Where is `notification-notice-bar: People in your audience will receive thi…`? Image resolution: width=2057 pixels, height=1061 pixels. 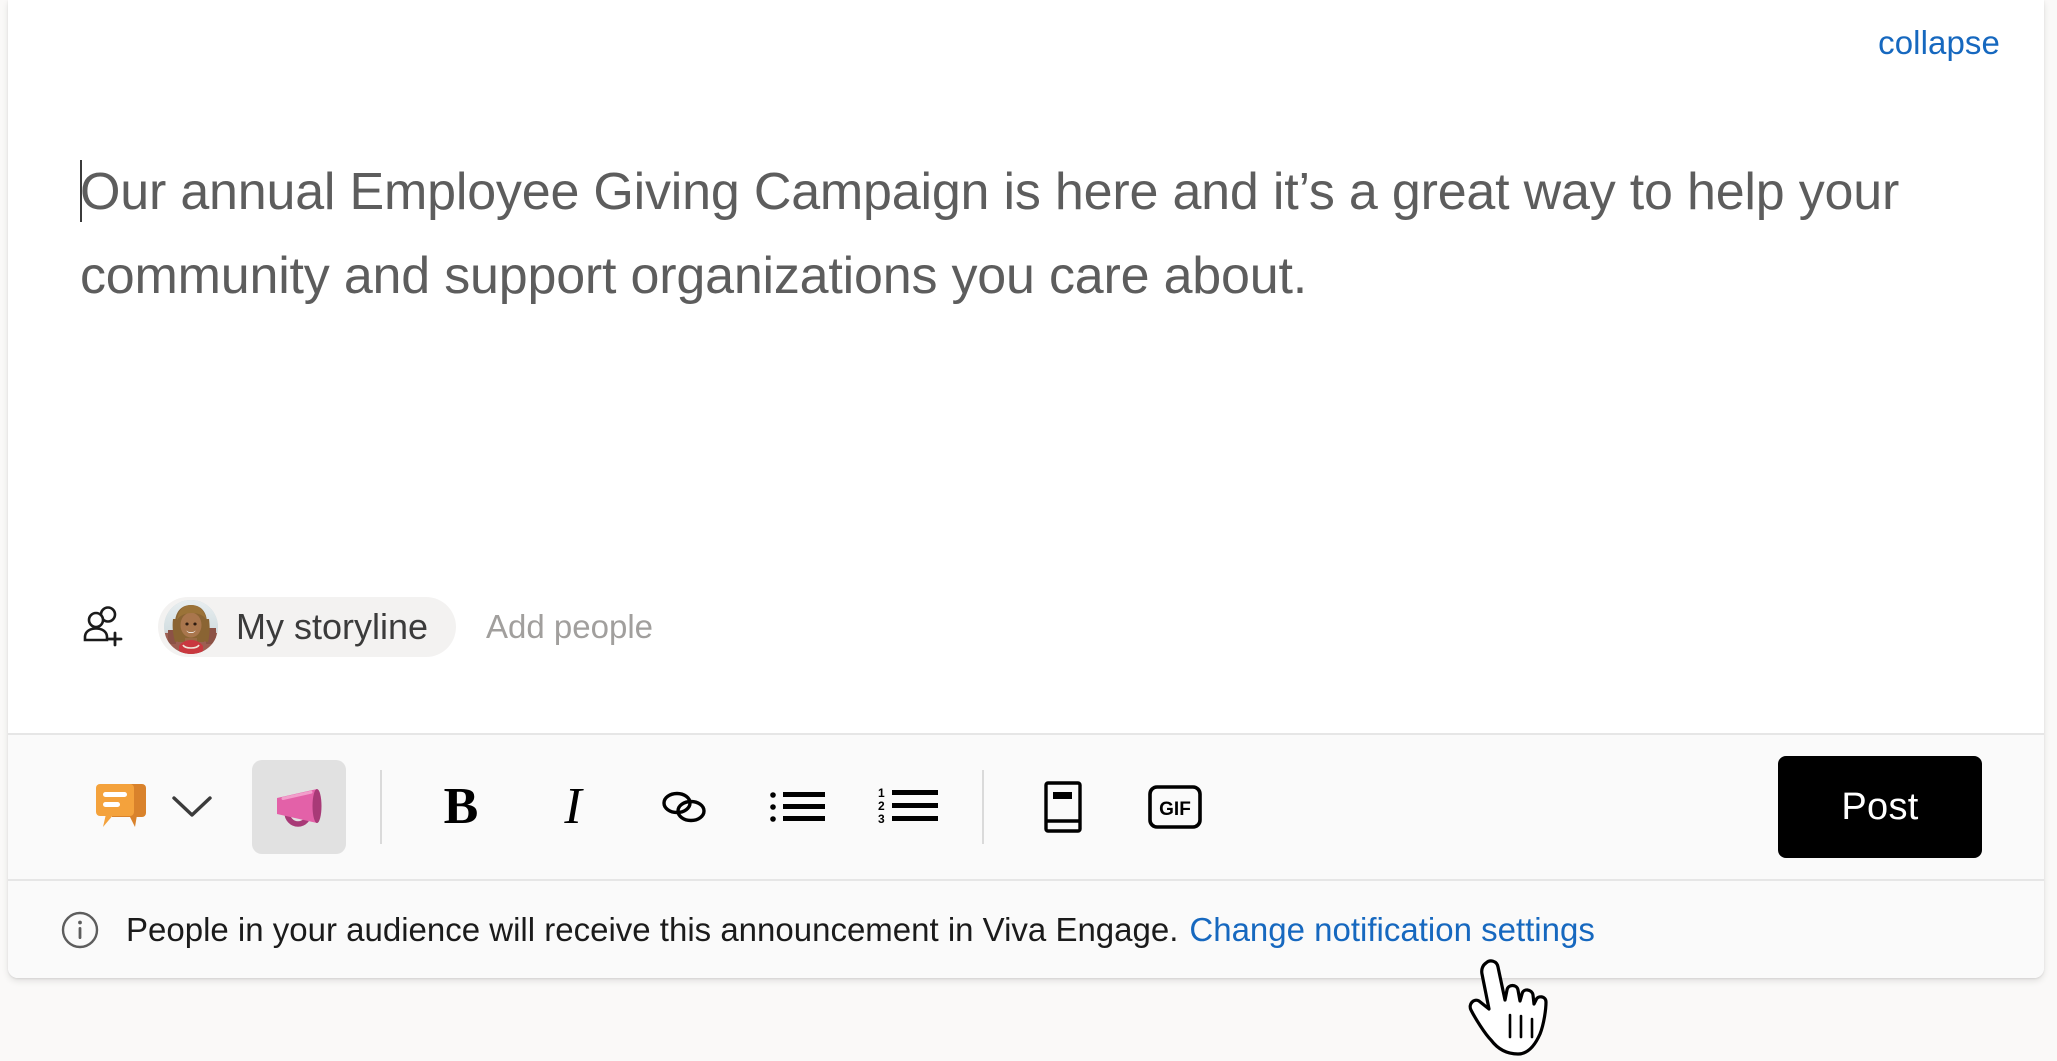
notification-notice-bar: People in your audience will receive thi… is located at coordinates (1026, 929).